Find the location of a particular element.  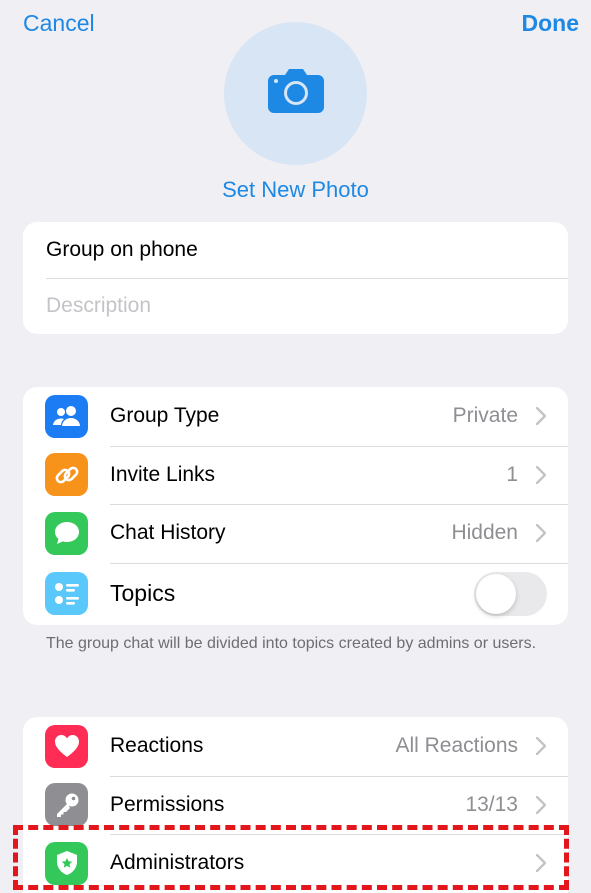

key-icon is located at coordinates (66, 805).